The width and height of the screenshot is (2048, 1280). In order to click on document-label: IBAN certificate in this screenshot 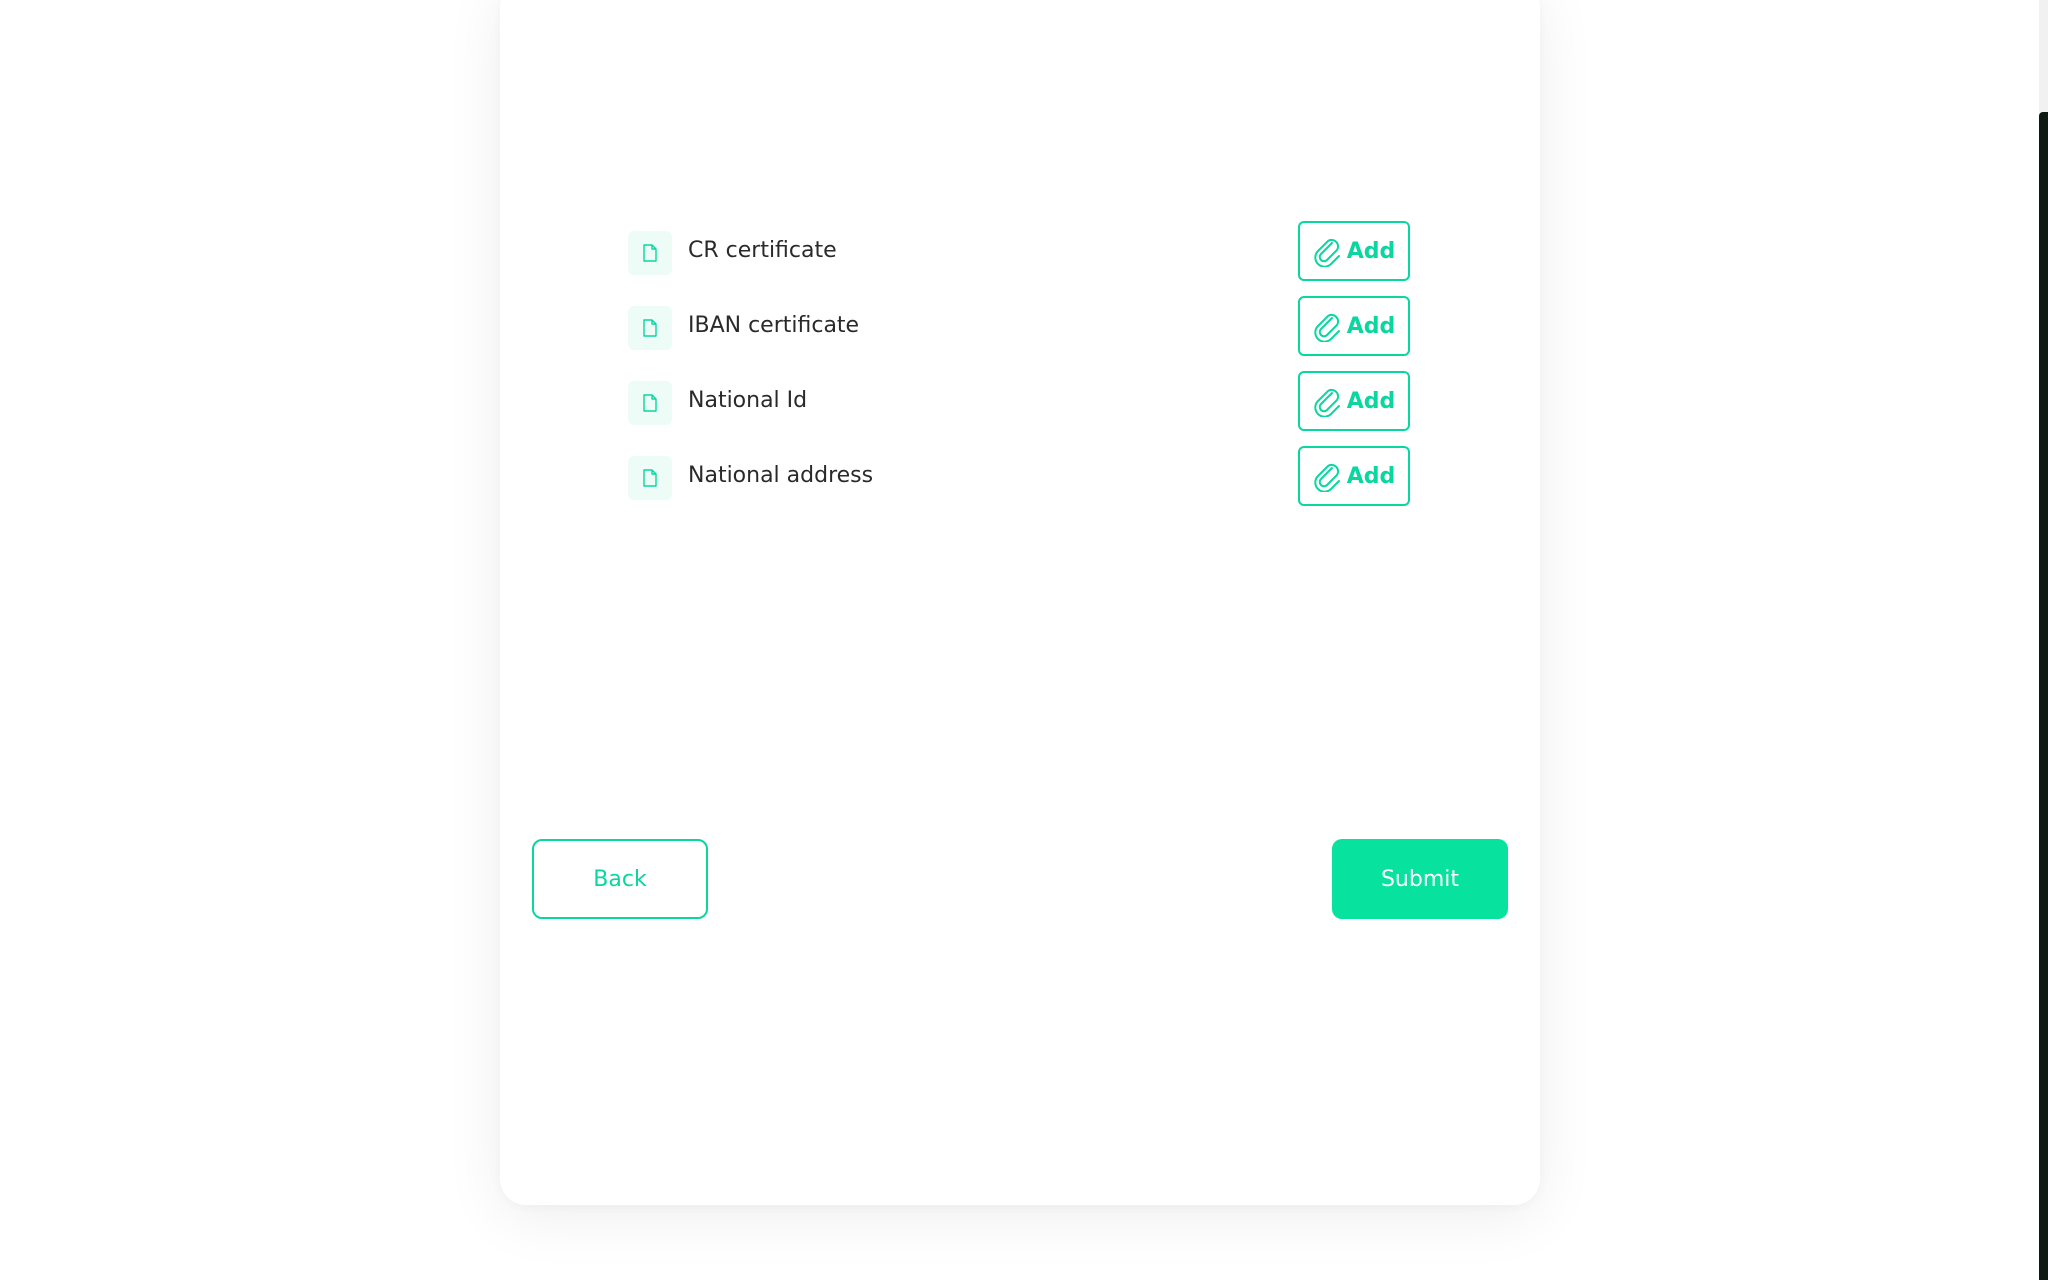, I will do `click(774, 325)`.